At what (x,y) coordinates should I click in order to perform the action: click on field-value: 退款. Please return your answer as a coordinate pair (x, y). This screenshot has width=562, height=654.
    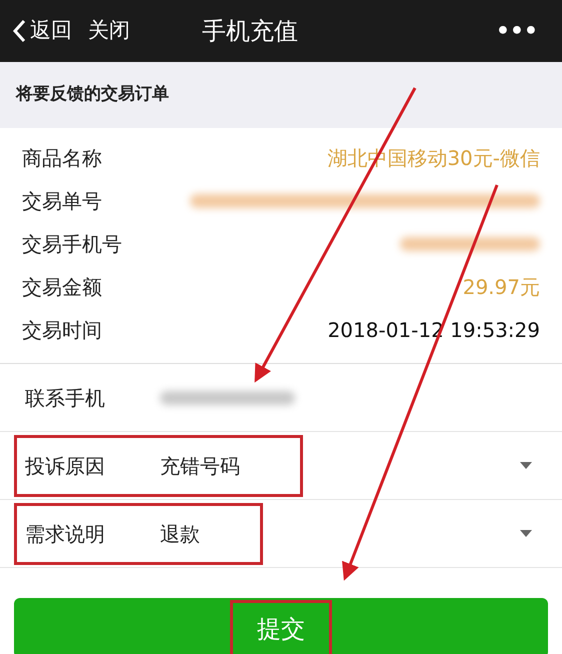
    Looking at the image, I should click on (180, 534).